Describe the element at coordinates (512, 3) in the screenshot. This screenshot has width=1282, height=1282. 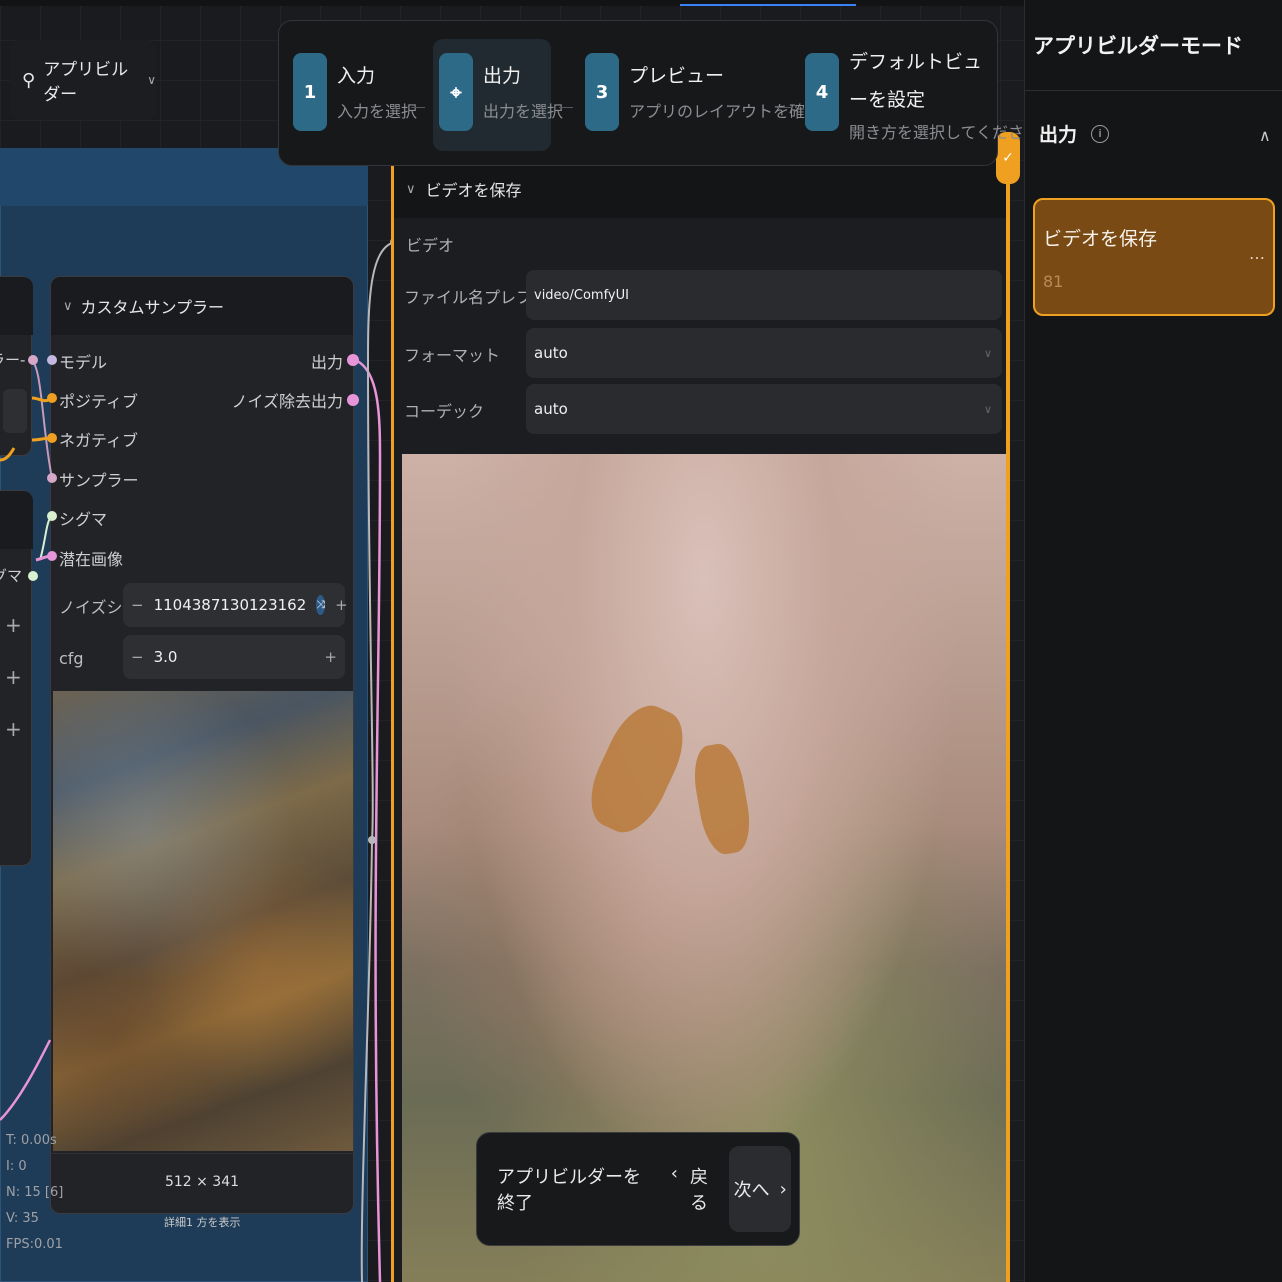
I see `tab-strip` at that location.